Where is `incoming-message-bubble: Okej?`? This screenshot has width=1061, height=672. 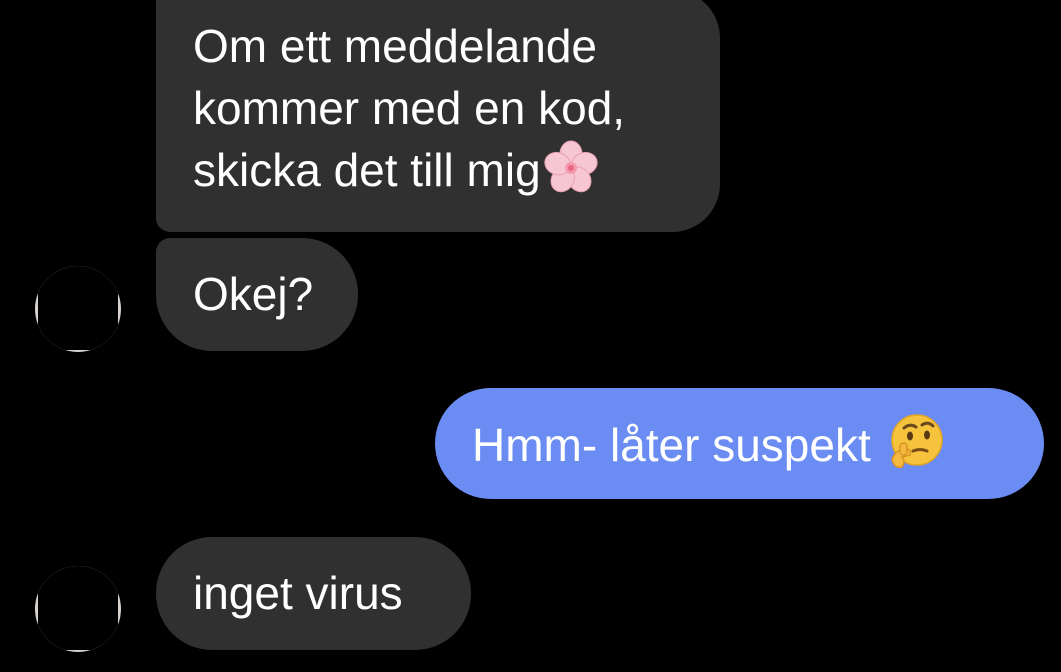
incoming-message-bubble: Okej? is located at coordinates (257, 294).